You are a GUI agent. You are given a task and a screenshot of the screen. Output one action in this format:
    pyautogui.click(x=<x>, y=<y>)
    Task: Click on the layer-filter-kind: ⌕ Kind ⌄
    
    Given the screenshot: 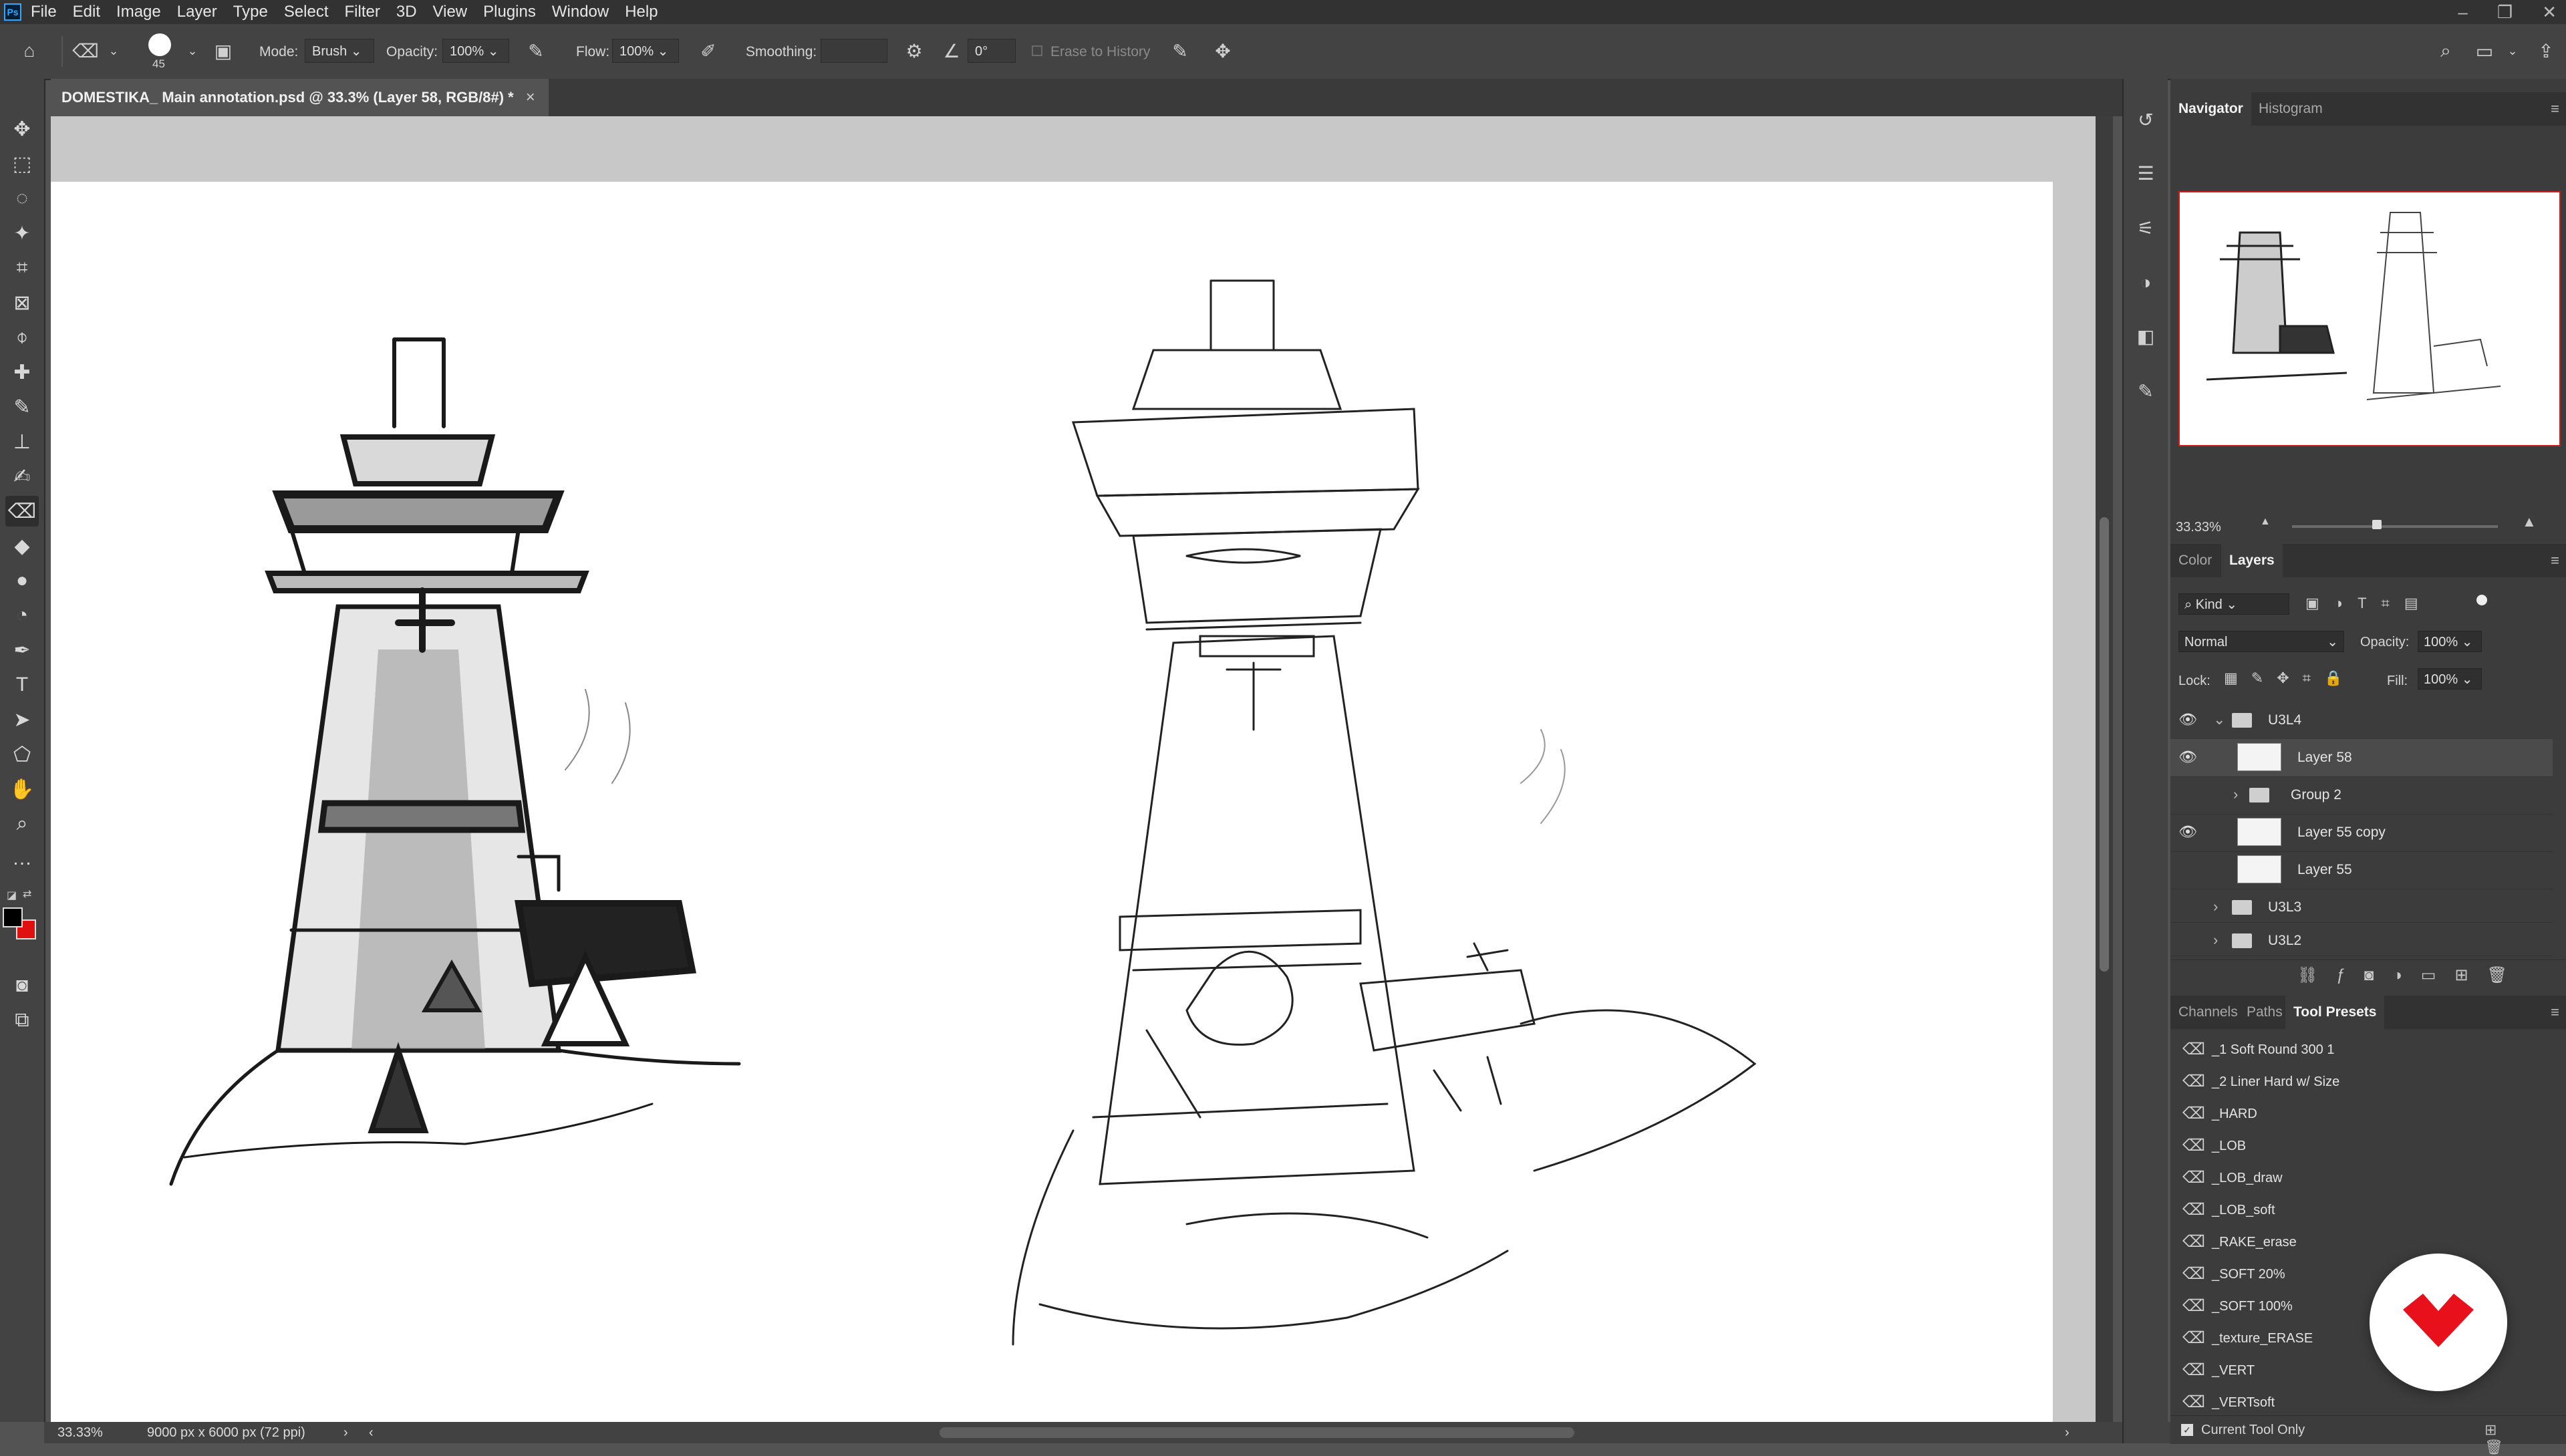 What is the action you would take?
    pyautogui.click(x=2233, y=604)
    